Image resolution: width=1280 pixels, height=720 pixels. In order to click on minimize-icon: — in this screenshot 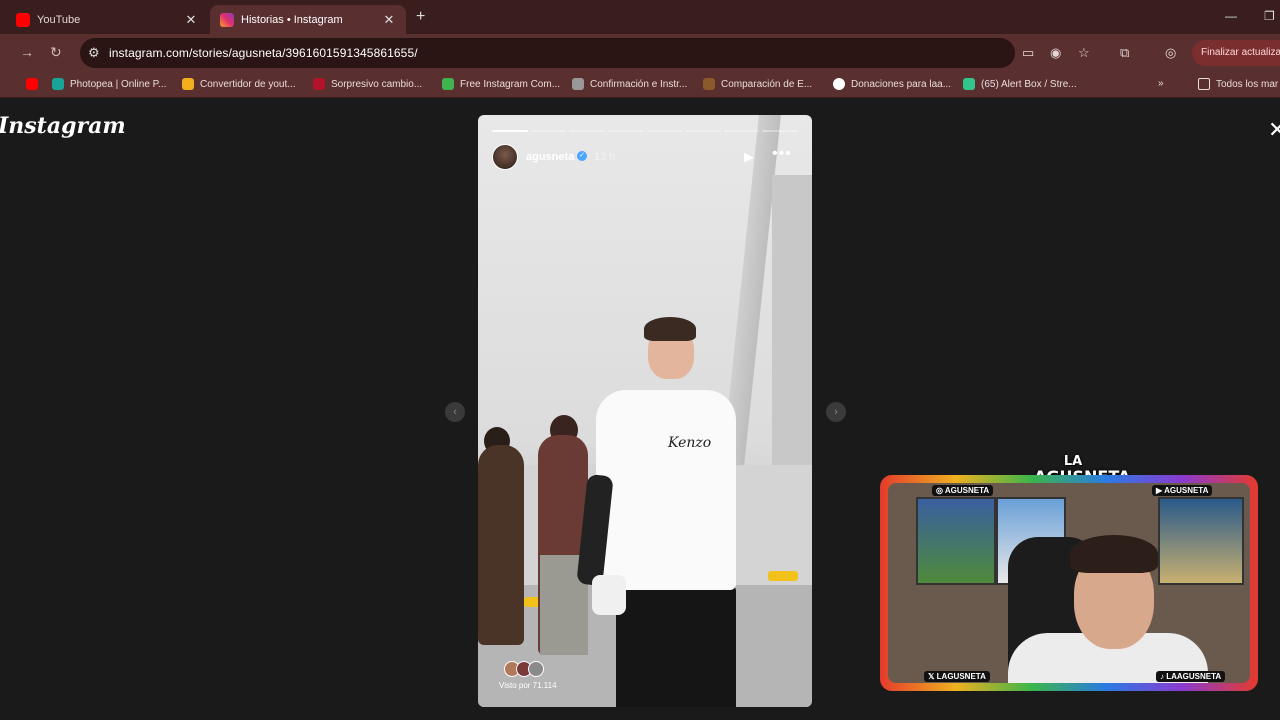, I will do `click(1231, 16)`.